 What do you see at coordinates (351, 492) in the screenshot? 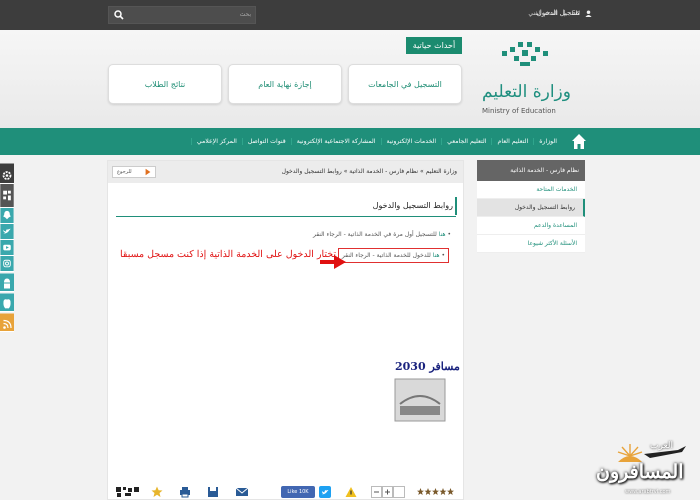
I see `warning-icon` at bounding box center [351, 492].